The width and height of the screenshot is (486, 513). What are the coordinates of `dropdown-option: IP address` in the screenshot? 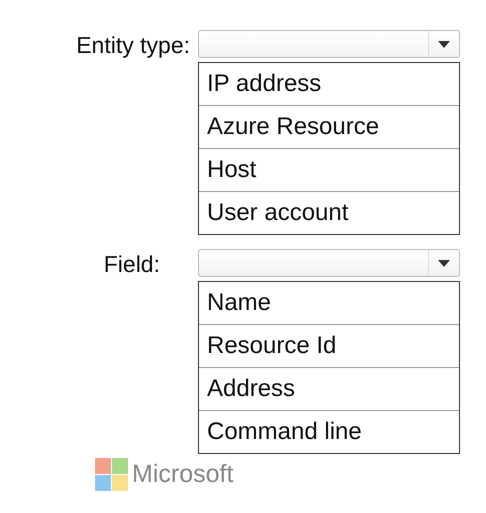 It's located at (329, 84).